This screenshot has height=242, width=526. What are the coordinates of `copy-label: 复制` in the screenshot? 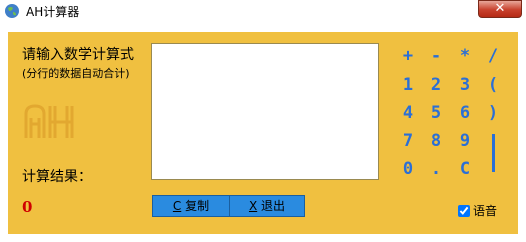 It's located at (197, 206).